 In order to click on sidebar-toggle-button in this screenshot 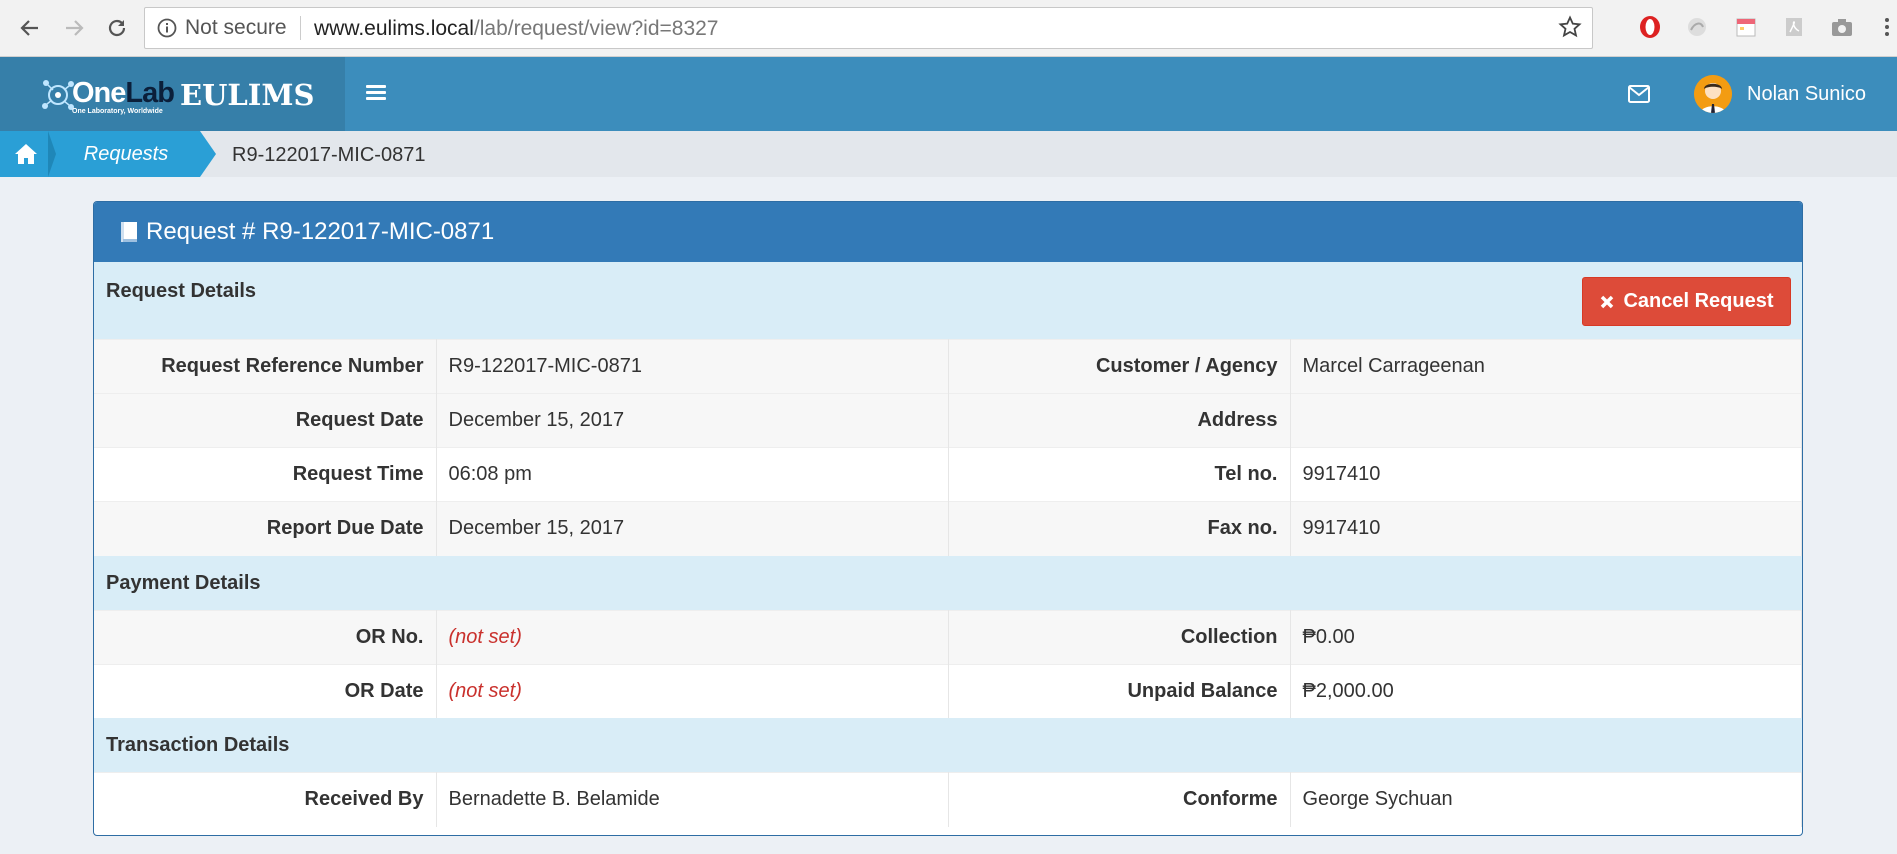, I will do `click(376, 94)`.